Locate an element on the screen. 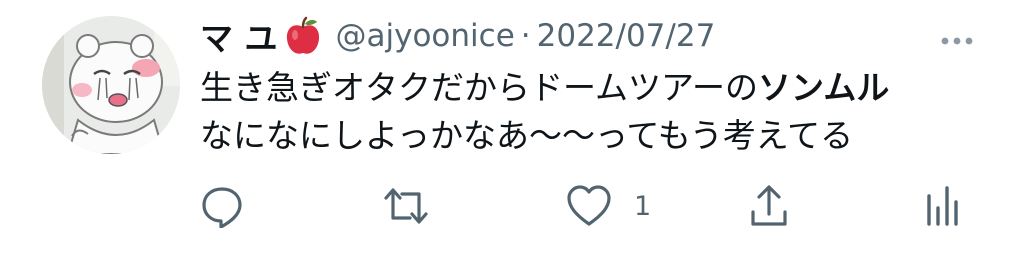  analytics-button is located at coordinates (943, 206).